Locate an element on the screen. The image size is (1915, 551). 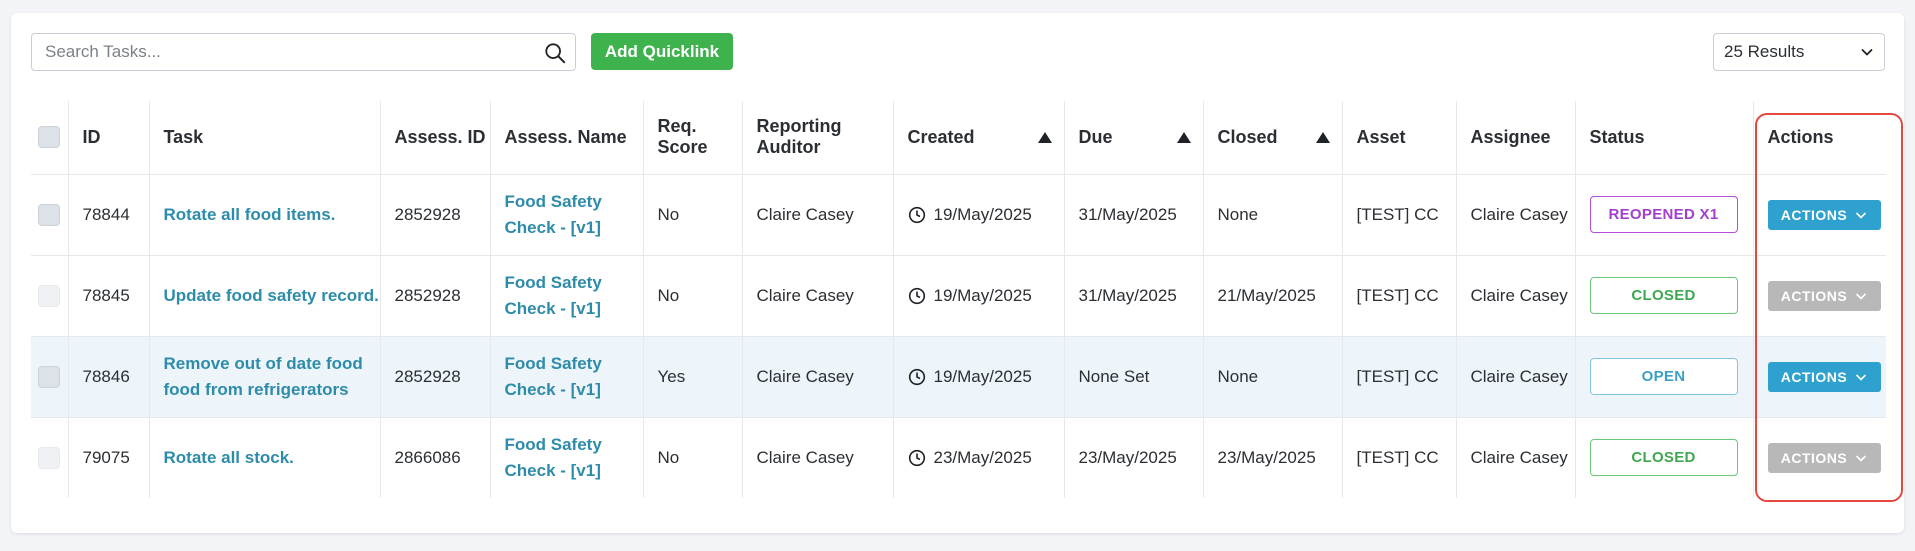
cell-closed: None is located at coordinates (1273, 214).